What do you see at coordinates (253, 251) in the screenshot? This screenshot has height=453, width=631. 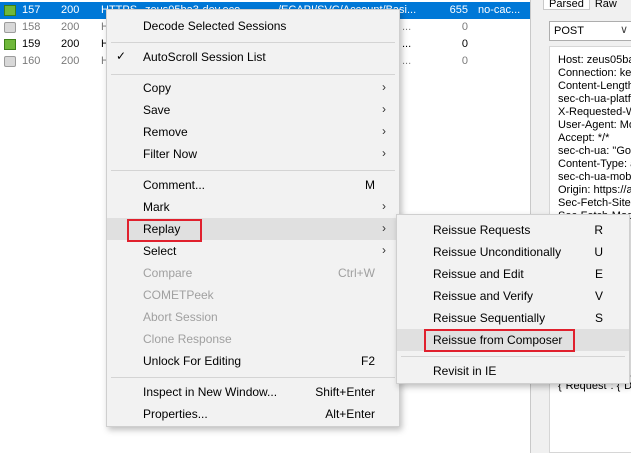 I see `menu-item-select: Select ›` at bounding box center [253, 251].